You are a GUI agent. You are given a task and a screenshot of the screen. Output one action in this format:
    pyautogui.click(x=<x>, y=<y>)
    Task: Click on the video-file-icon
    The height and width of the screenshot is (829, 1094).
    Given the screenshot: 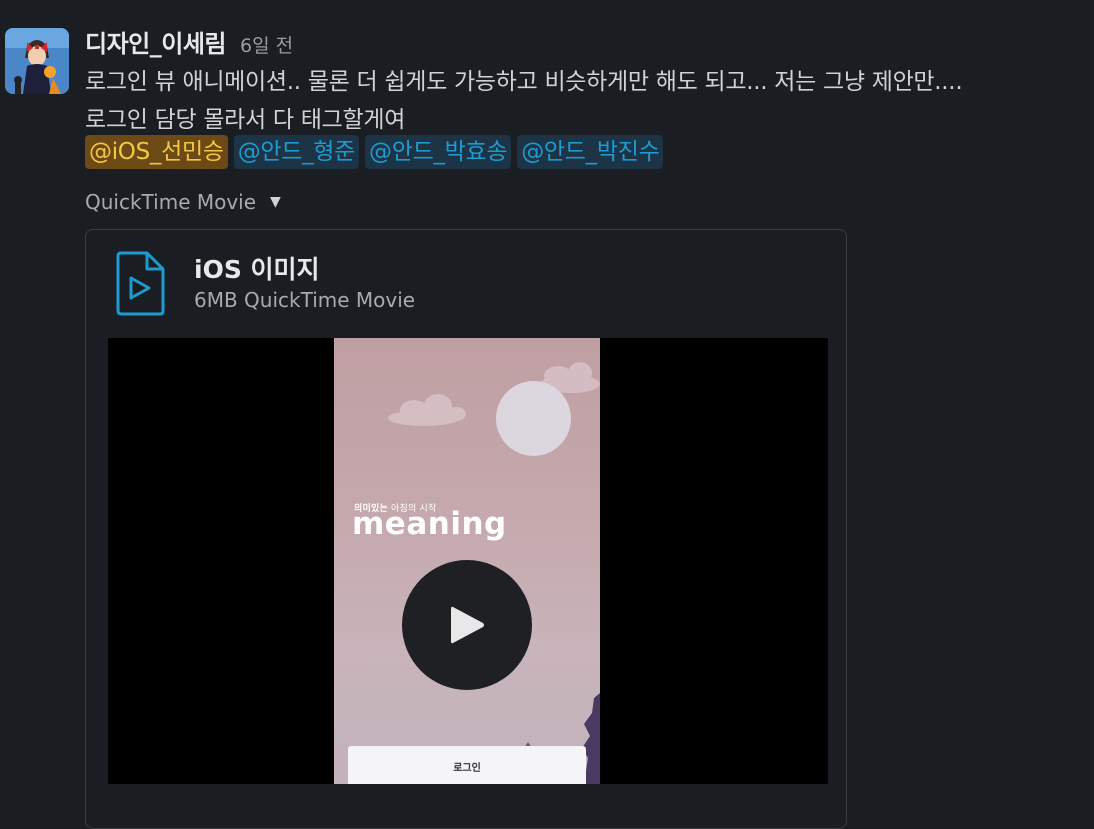 What is the action you would take?
    pyautogui.click(x=141, y=283)
    